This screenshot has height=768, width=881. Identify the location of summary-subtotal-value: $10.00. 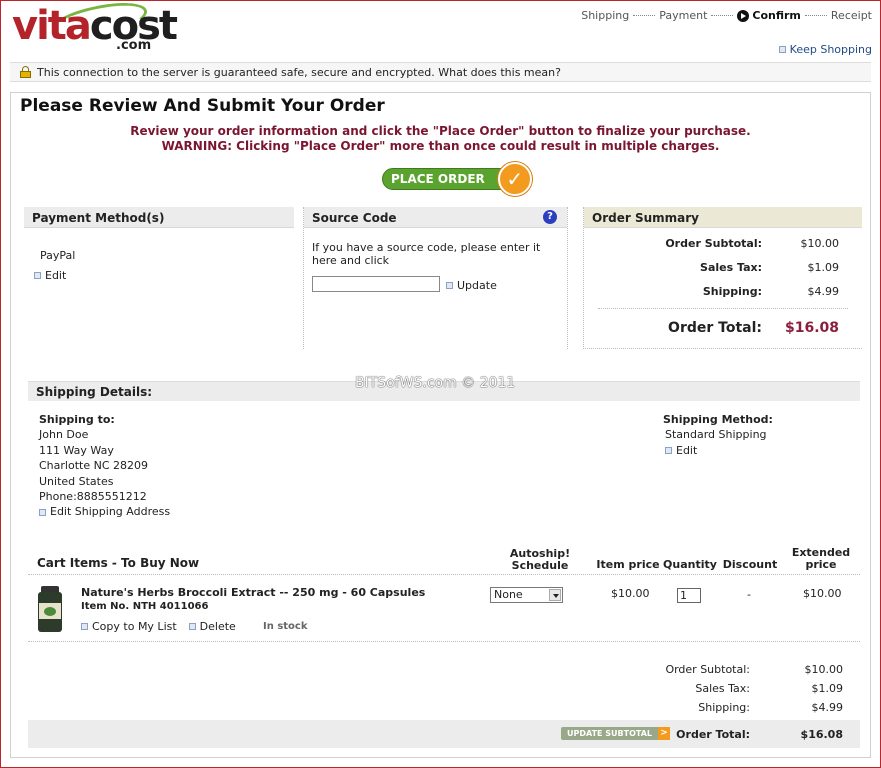
(820, 243).